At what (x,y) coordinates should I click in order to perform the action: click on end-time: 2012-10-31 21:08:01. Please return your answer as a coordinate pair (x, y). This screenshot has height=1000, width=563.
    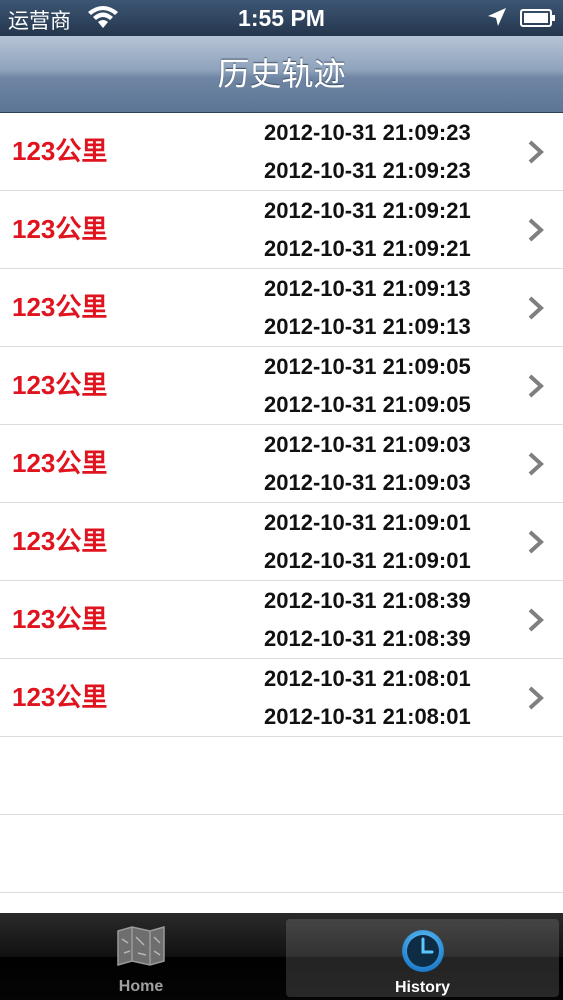
    Looking at the image, I should click on (367, 716).